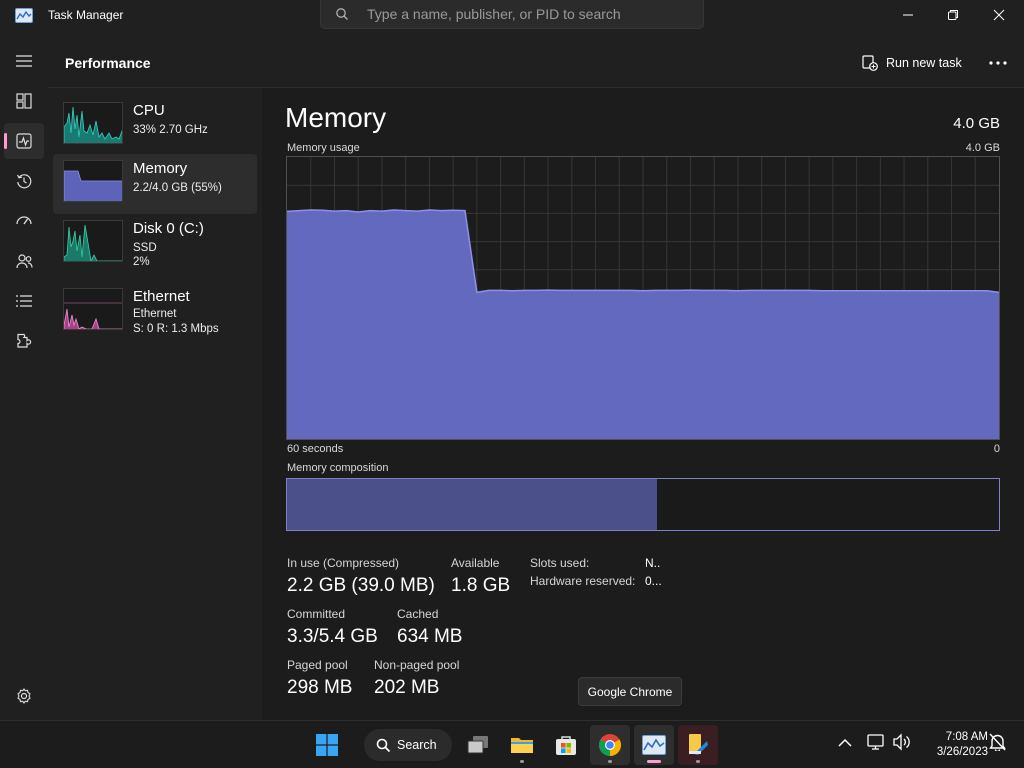 The width and height of the screenshot is (1024, 768). Describe the element at coordinates (536, 60) in the screenshot. I see `command-bar: Performance Run new task` at that location.